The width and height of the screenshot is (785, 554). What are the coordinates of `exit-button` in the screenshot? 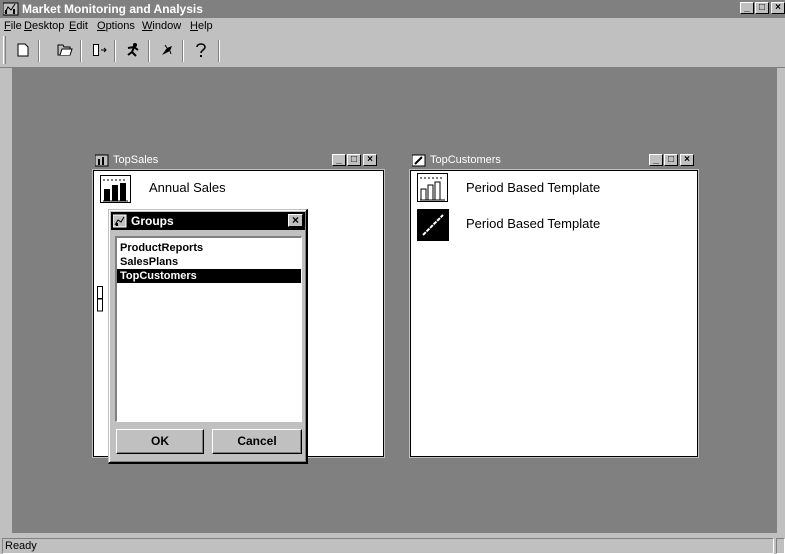 It's located at (99, 51).